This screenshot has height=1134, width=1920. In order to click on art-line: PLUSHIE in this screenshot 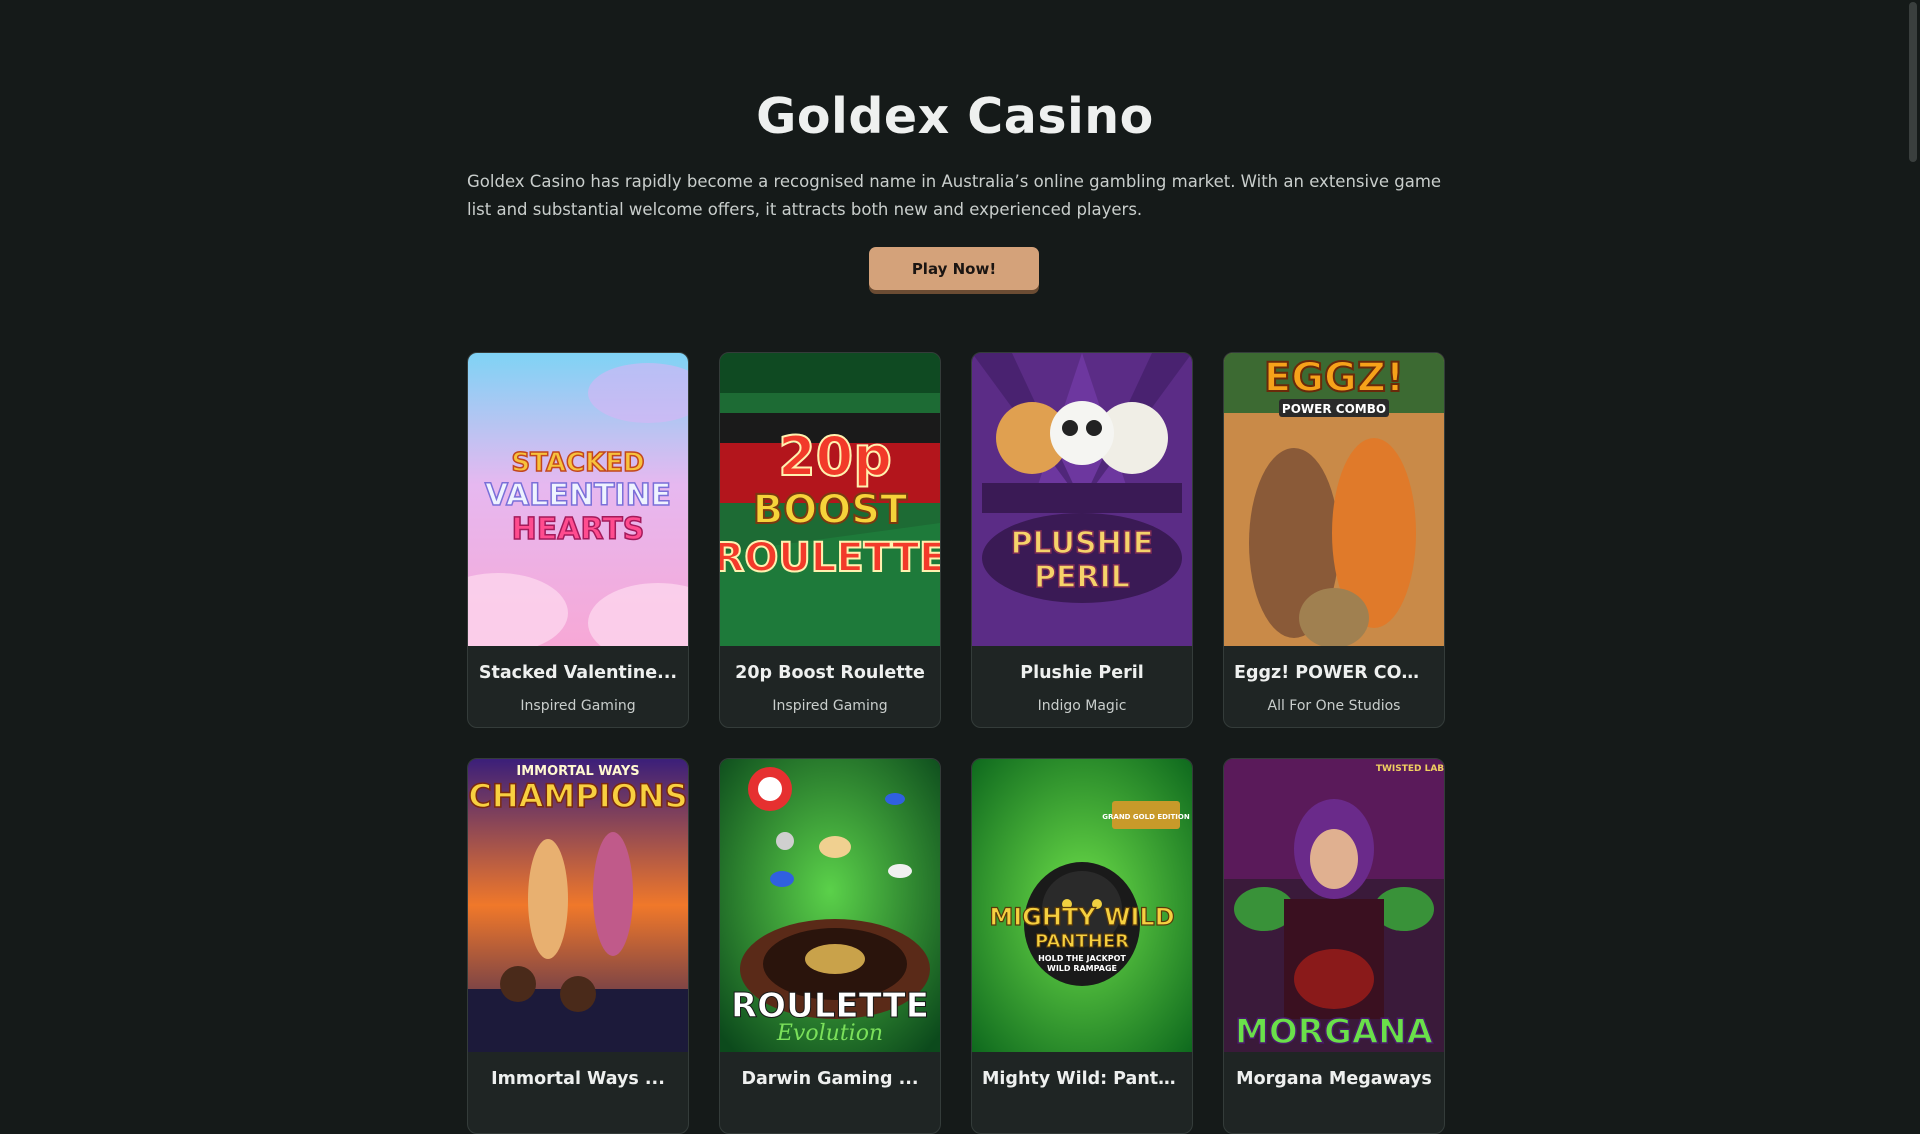, I will do `click(1082, 543)`.